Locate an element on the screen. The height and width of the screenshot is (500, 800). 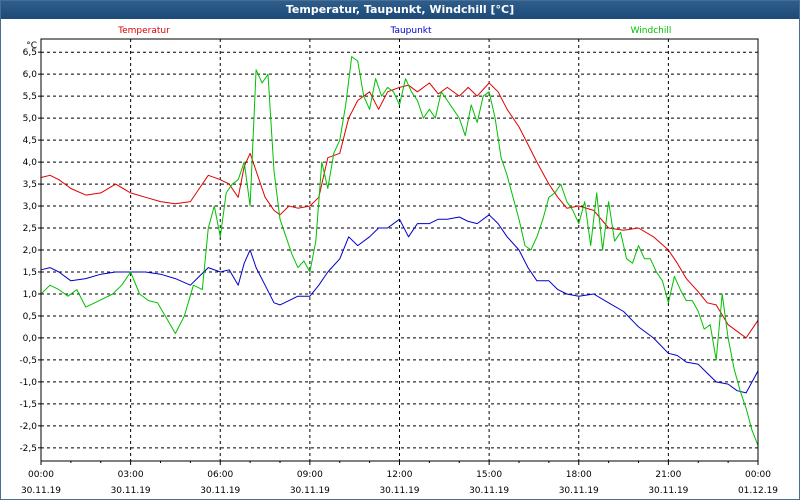
y-tick-label: 1,5 is located at coordinates (30, 273).